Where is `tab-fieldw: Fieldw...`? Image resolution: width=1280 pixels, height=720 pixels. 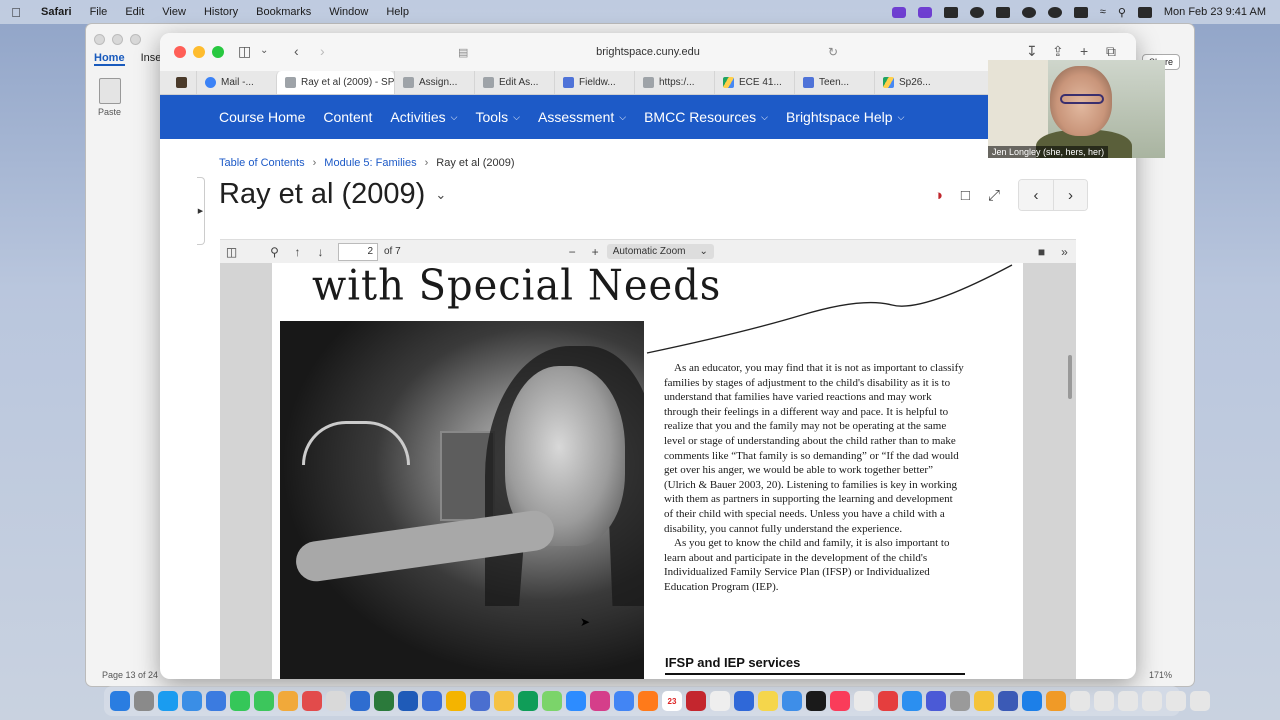
tab-fieldw: Fieldw... is located at coordinates (594, 82).